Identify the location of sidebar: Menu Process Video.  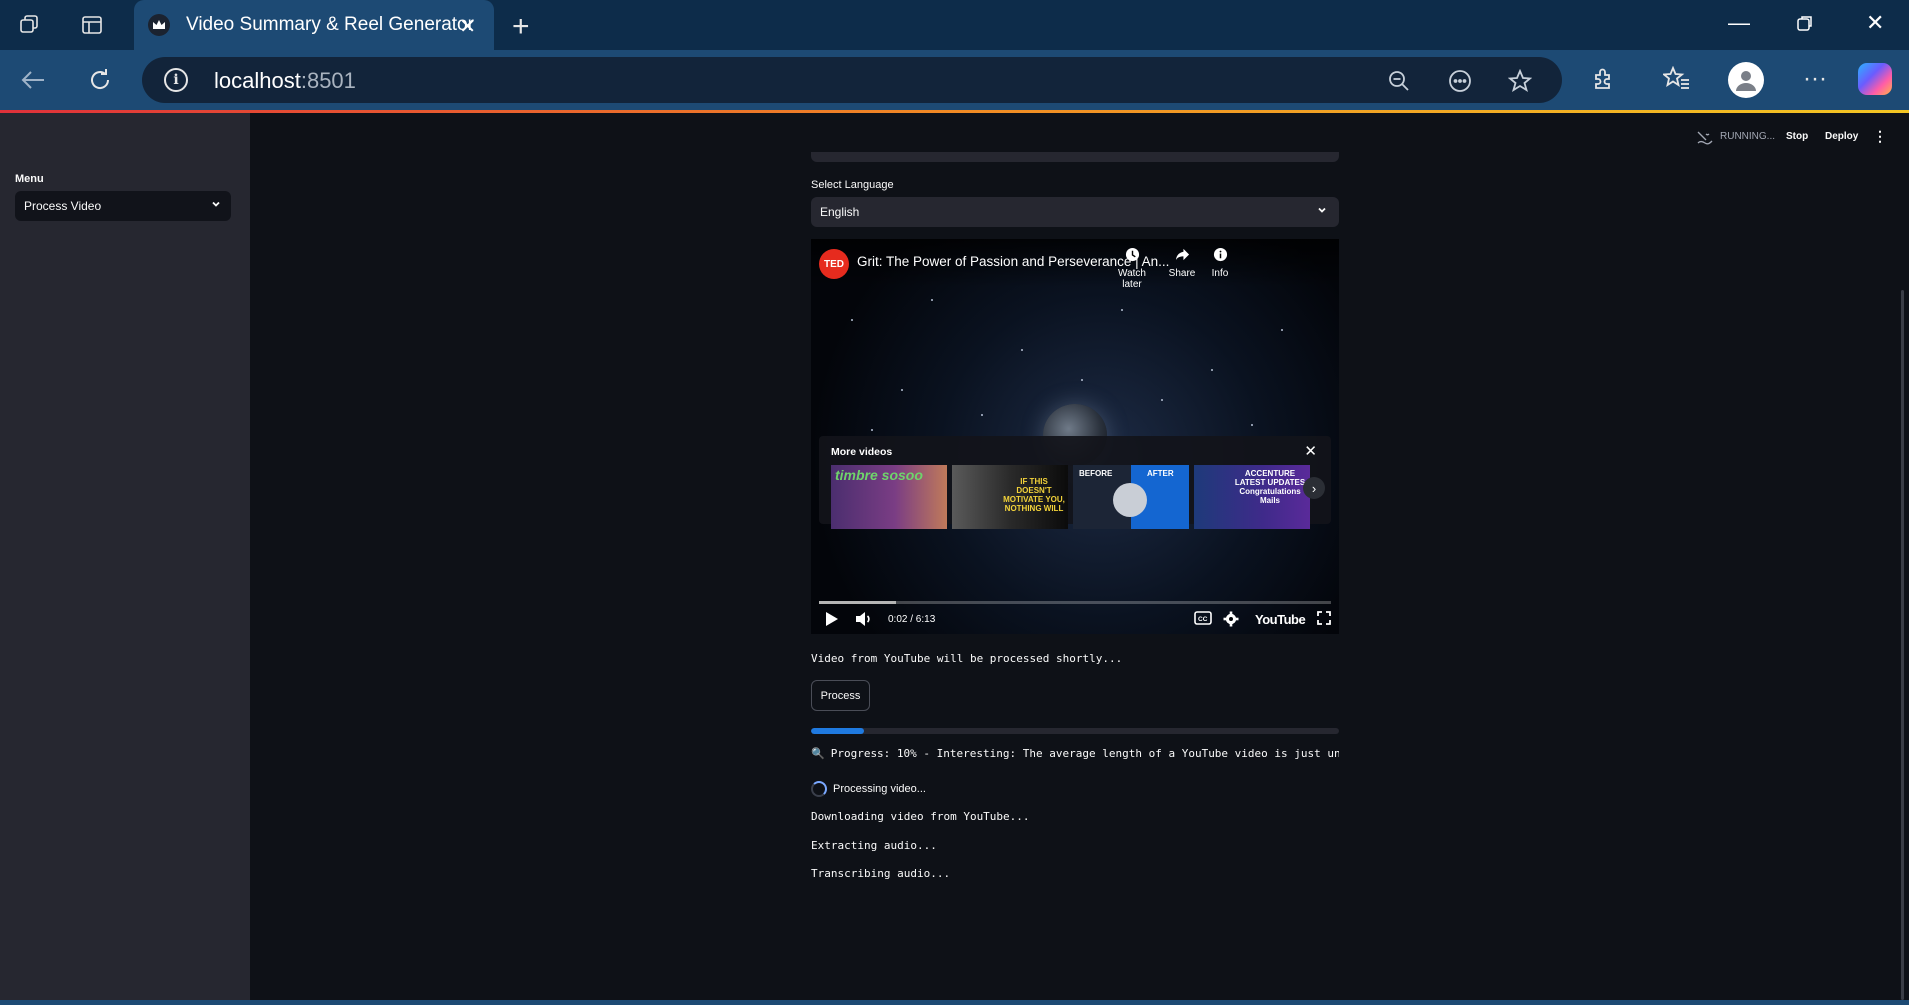
(125, 556).